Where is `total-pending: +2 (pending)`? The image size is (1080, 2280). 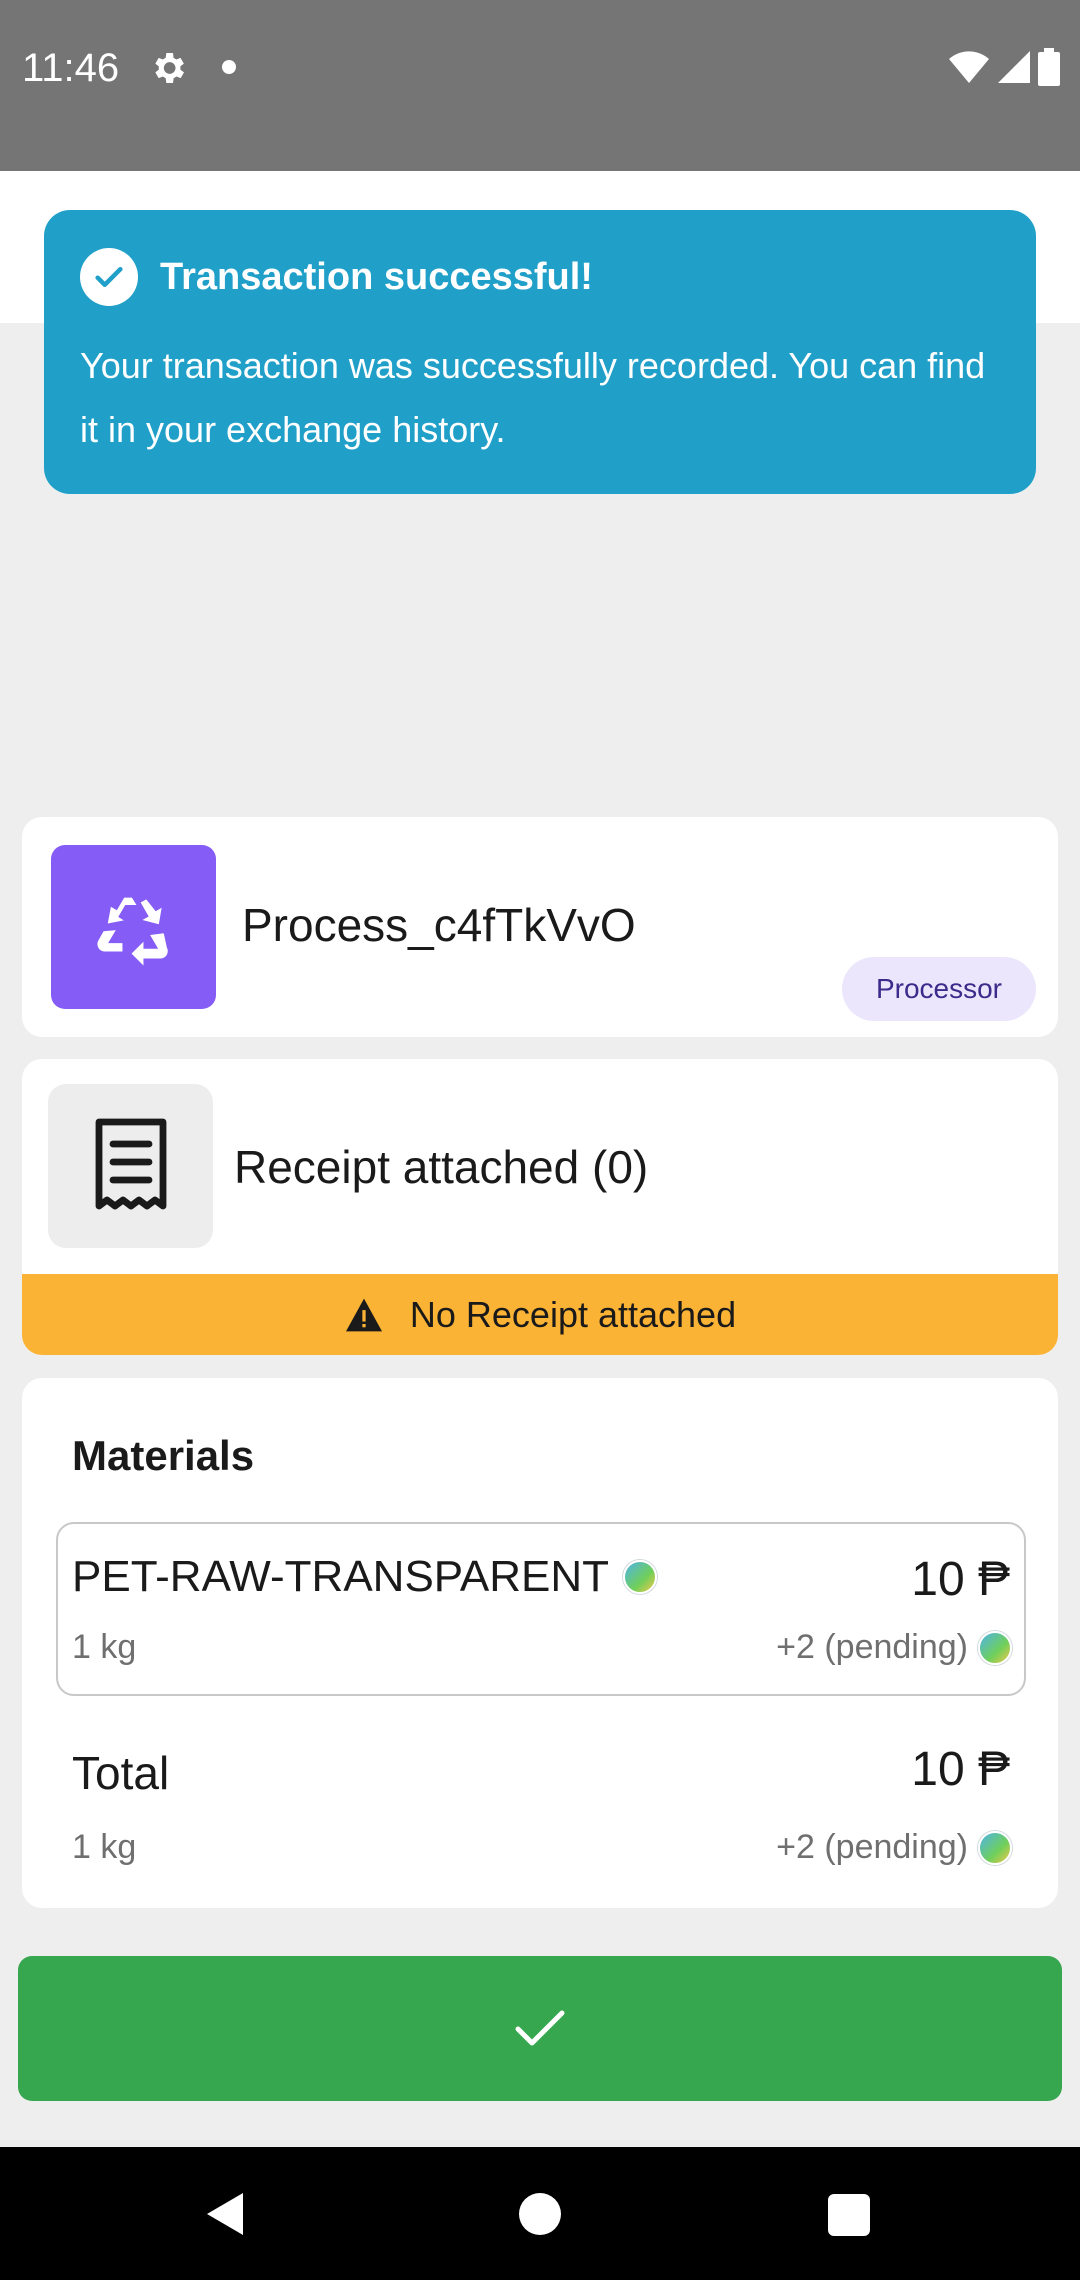
total-pending: +2 (pending) is located at coordinates (872, 1847).